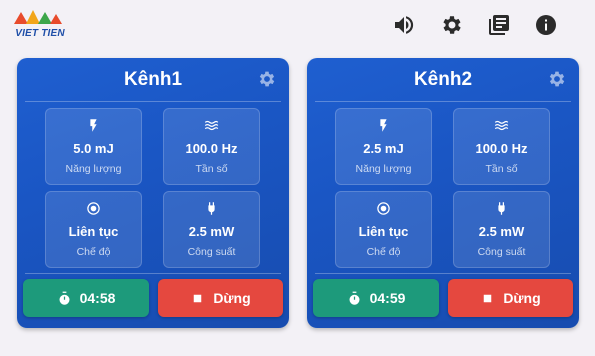 This screenshot has height=356, width=595. I want to click on energy-tile: 2.5 mJ Năng lượng, so click(383, 146).